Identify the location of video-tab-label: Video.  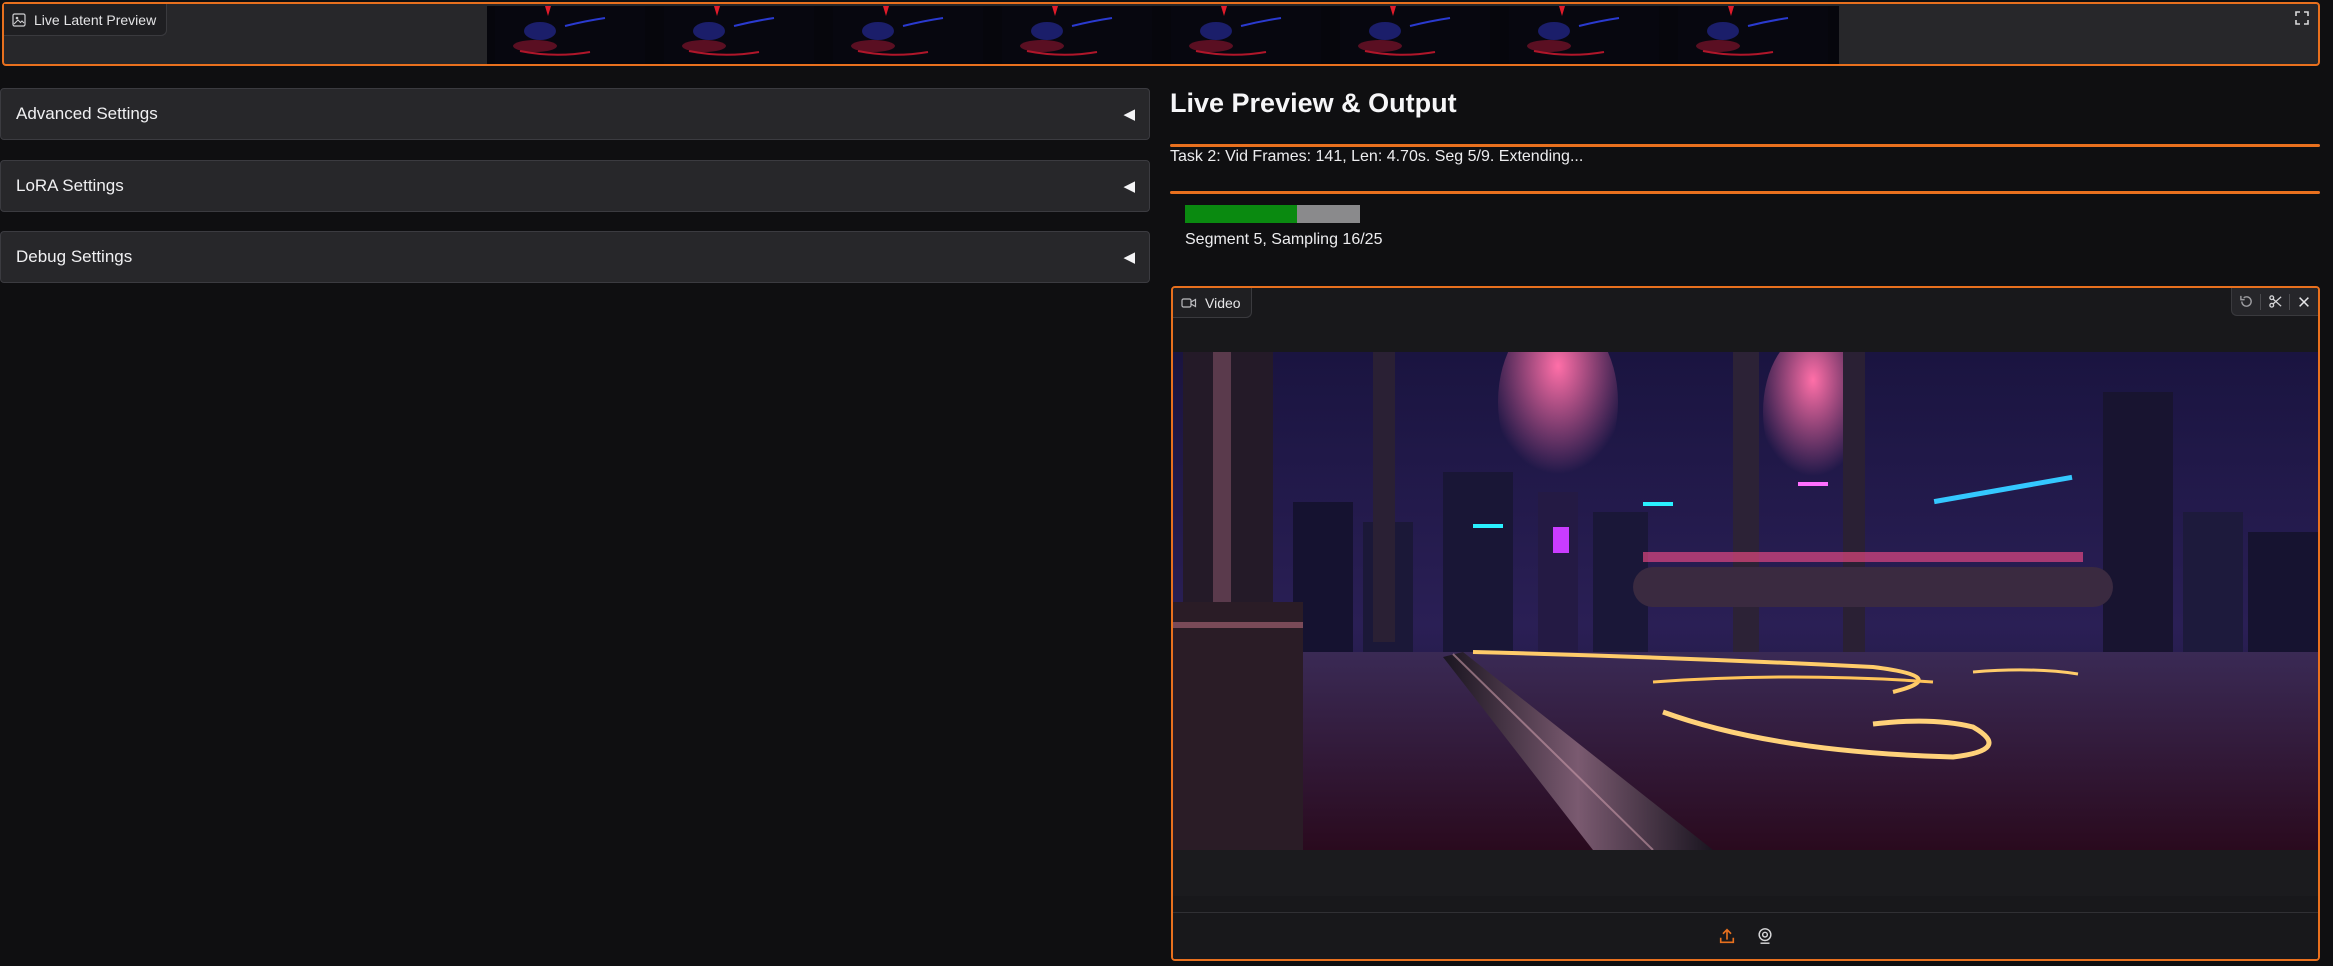
(1223, 302).